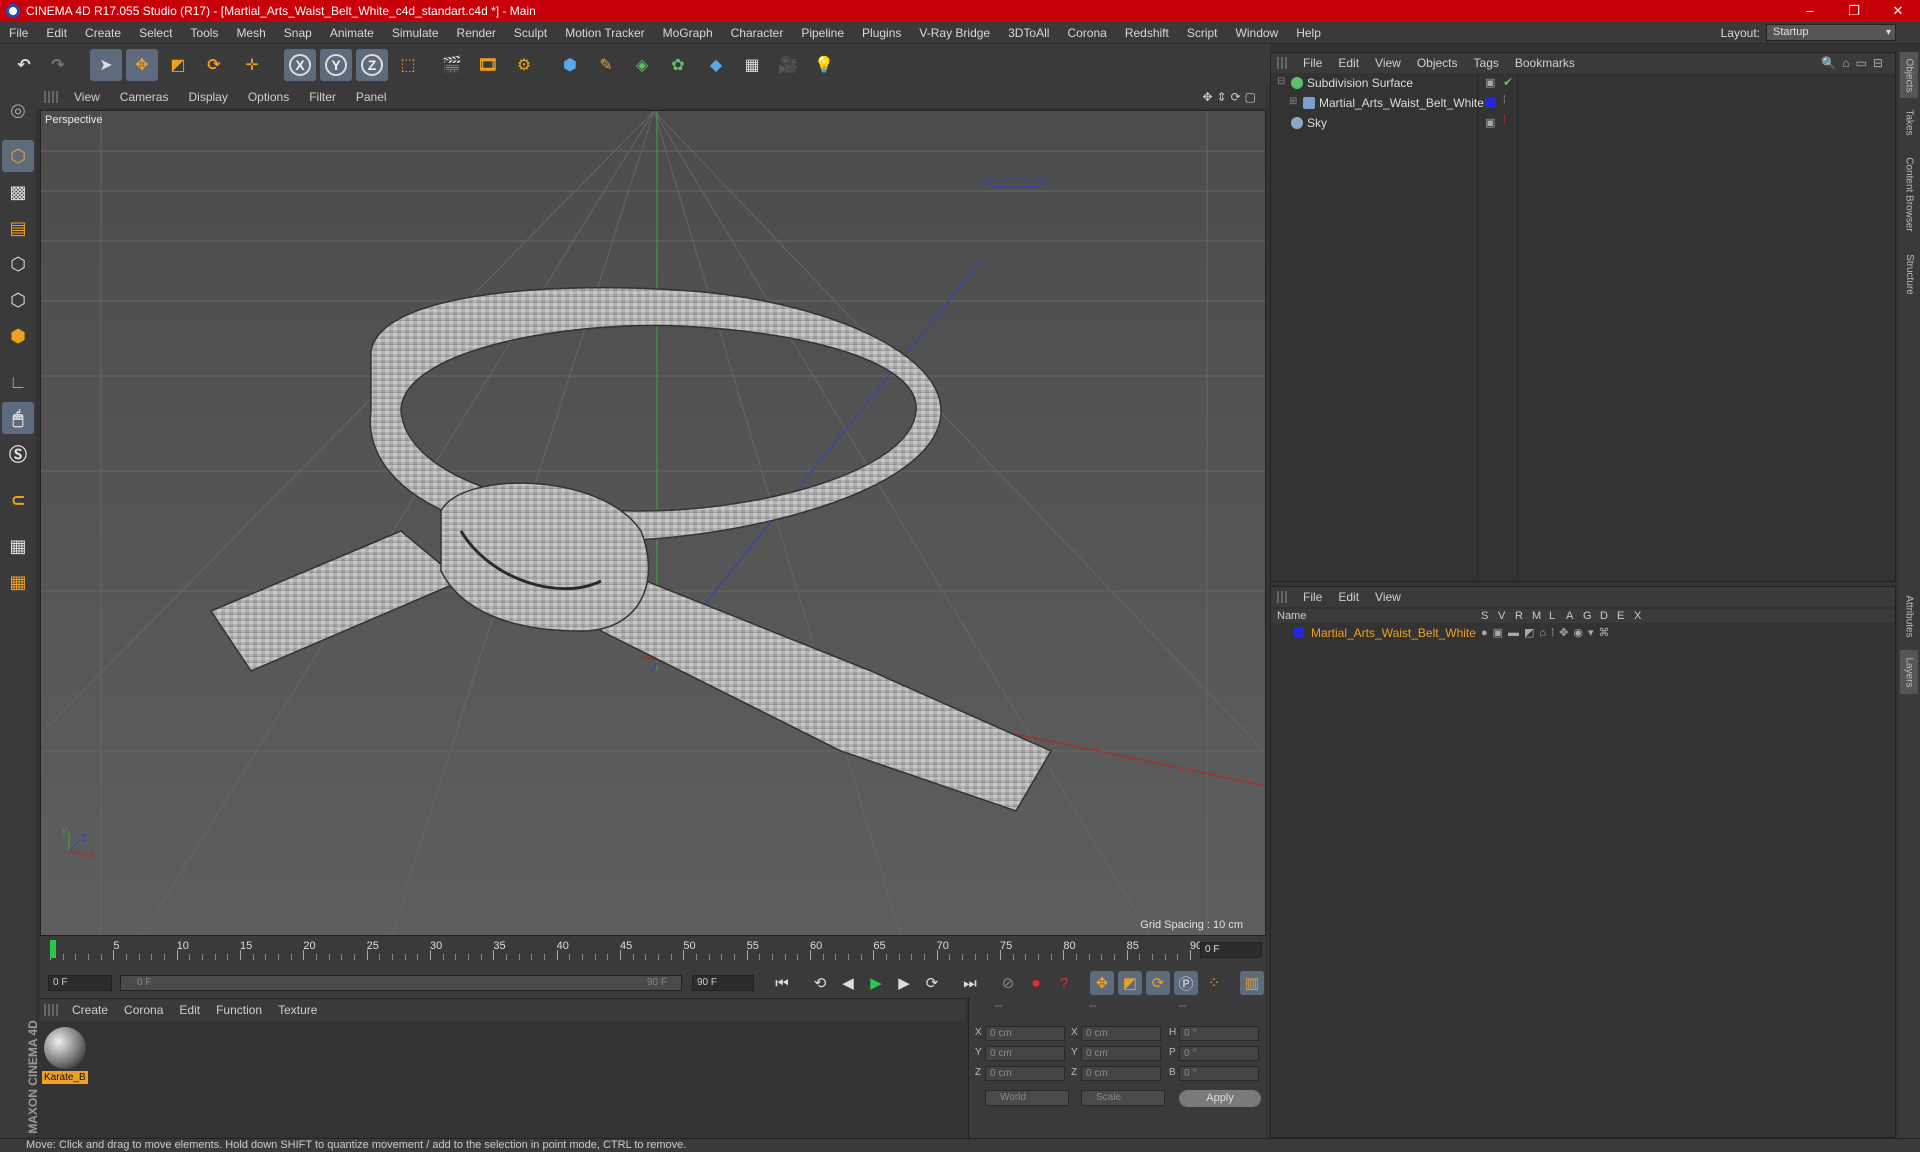 The width and height of the screenshot is (1920, 1152). What do you see at coordinates (881, 33) in the screenshot?
I see `menu-plugins: Plugins` at bounding box center [881, 33].